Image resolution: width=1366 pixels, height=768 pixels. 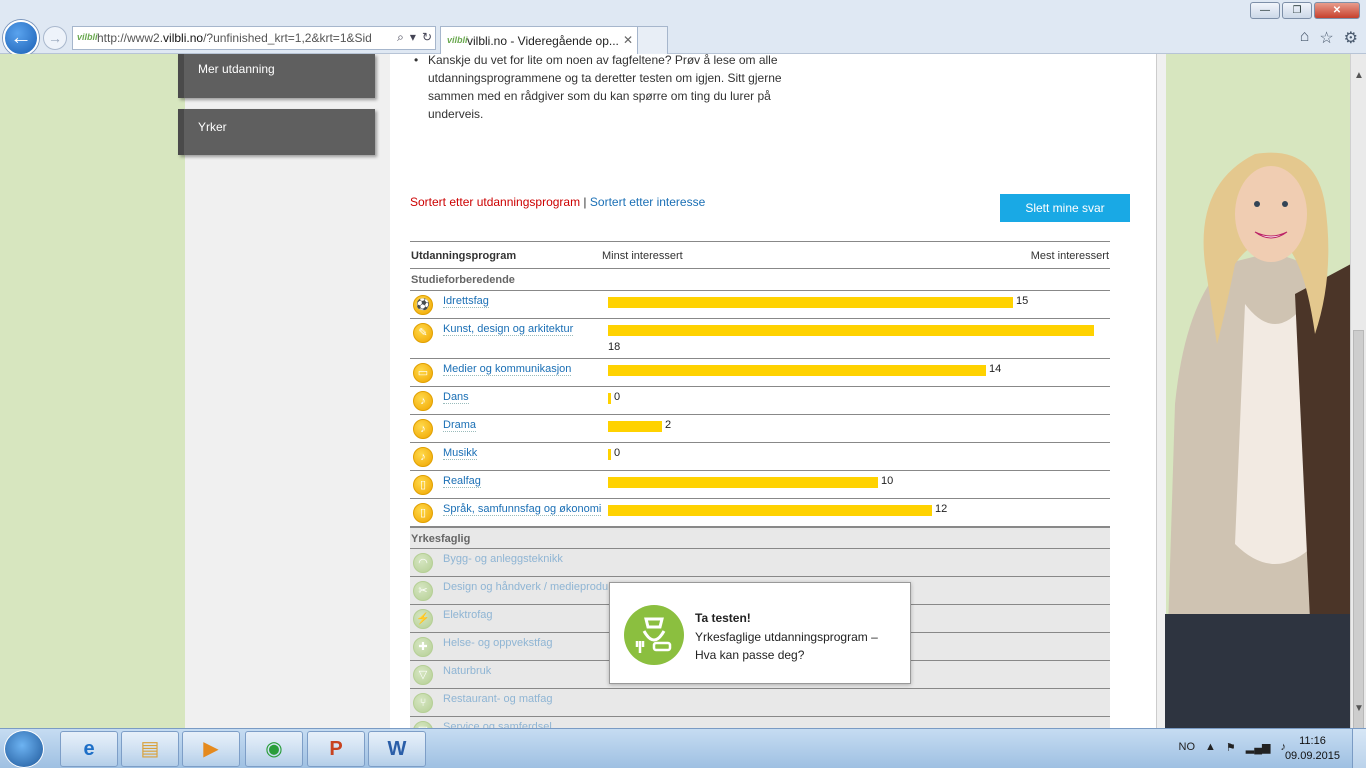 I want to click on chrome-icon: ◉, so click(x=274, y=749).